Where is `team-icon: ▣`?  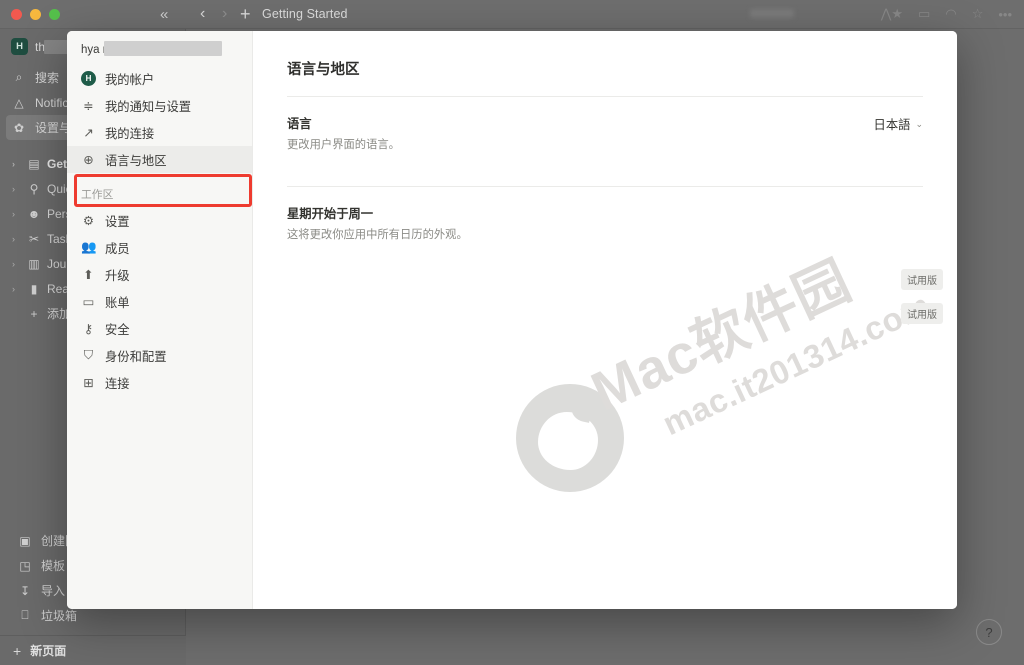 team-icon: ▣ is located at coordinates (25, 540).